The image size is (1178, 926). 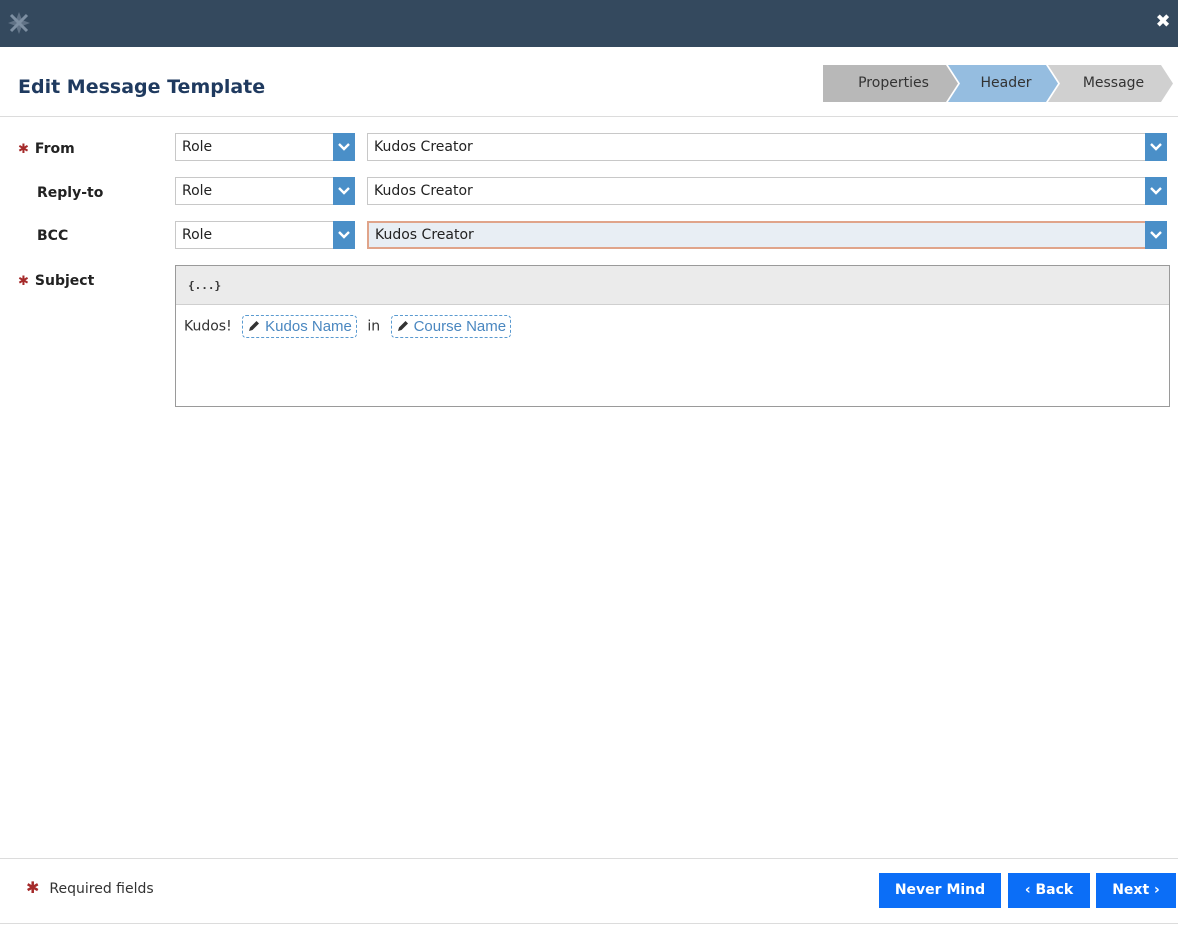 What do you see at coordinates (589, 923) in the screenshot?
I see `bottom-divider` at bounding box center [589, 923].